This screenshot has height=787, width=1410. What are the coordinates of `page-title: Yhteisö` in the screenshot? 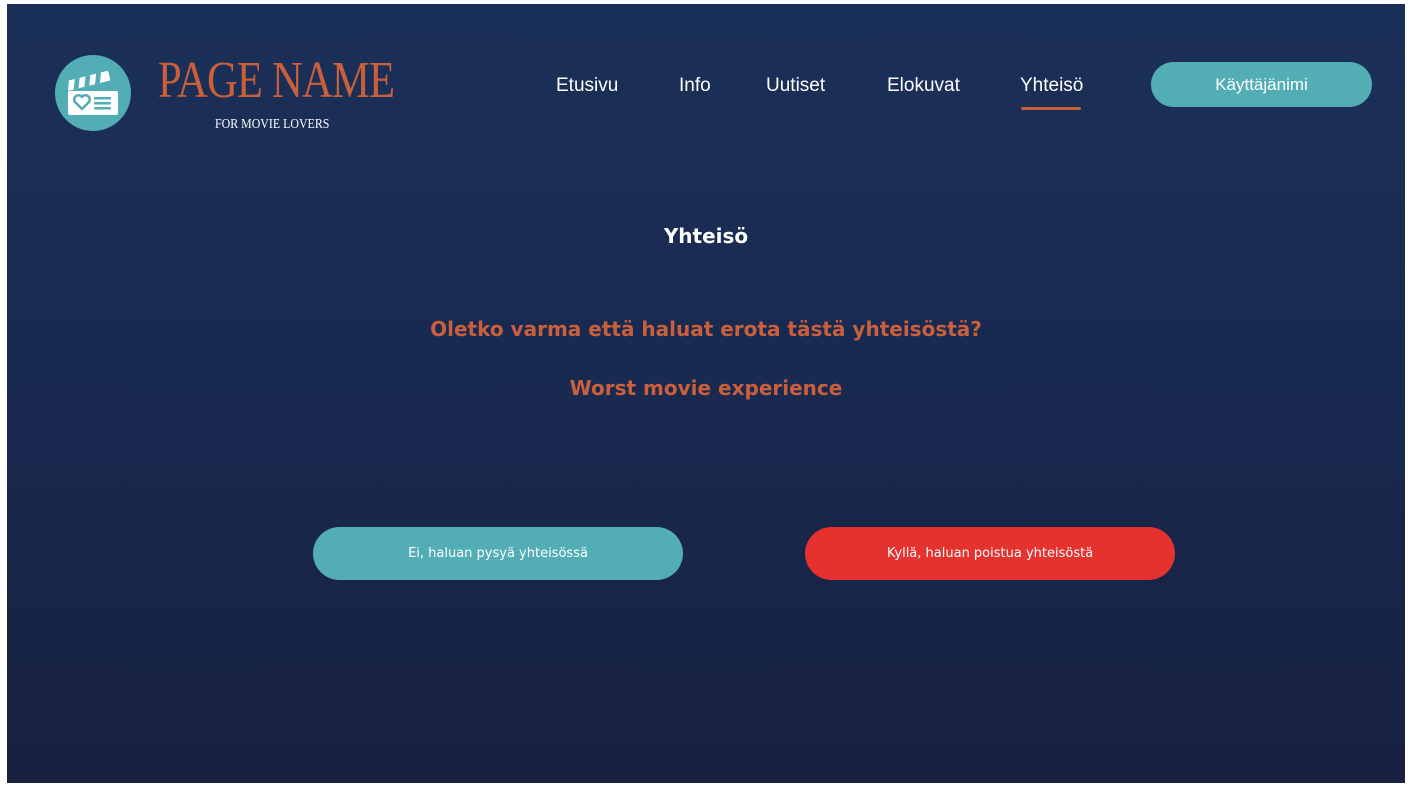 It's located at (706, 236).